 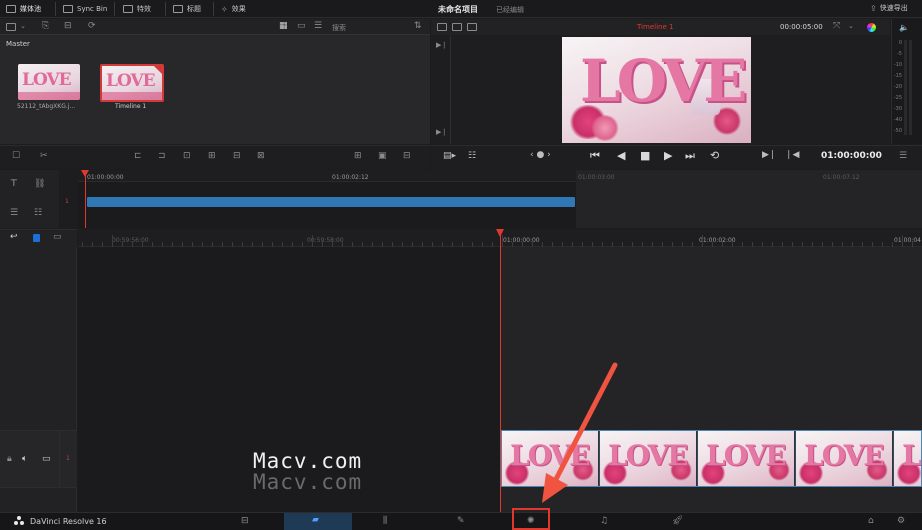 I want to click on meter-mark-label: -50, so click(x=897, y=131).